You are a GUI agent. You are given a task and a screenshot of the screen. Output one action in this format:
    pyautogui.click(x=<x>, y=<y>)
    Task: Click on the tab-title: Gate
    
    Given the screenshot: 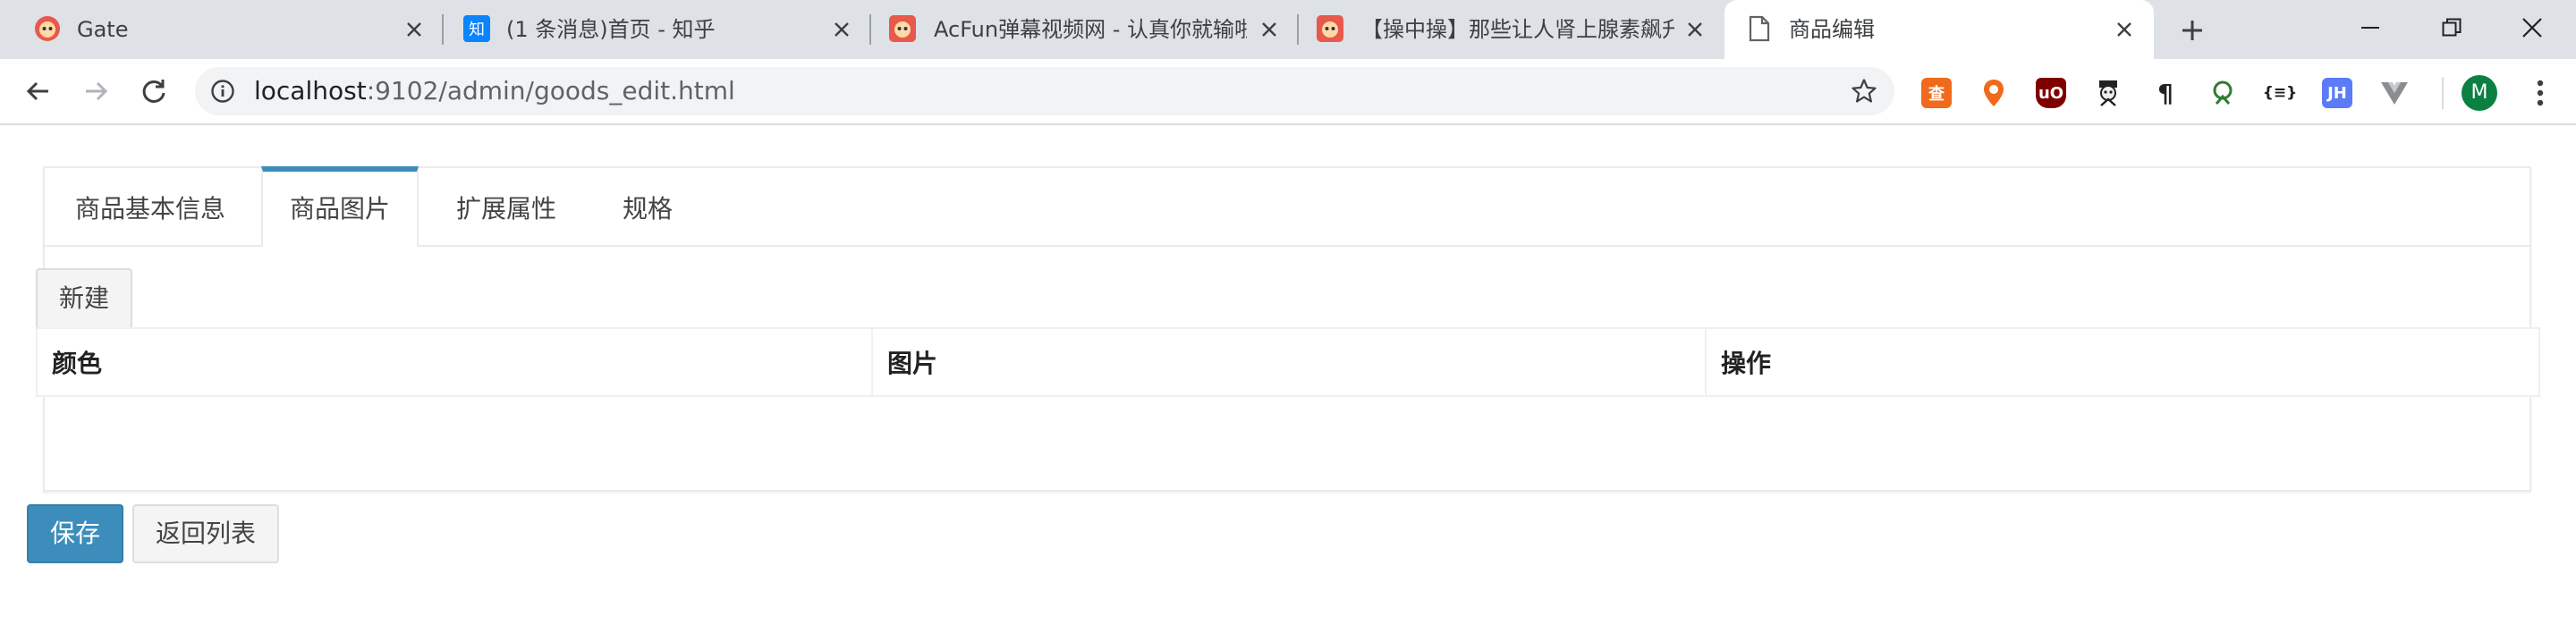 What is the action you would take?
    pyautogui.click(x=103, y=29)
    